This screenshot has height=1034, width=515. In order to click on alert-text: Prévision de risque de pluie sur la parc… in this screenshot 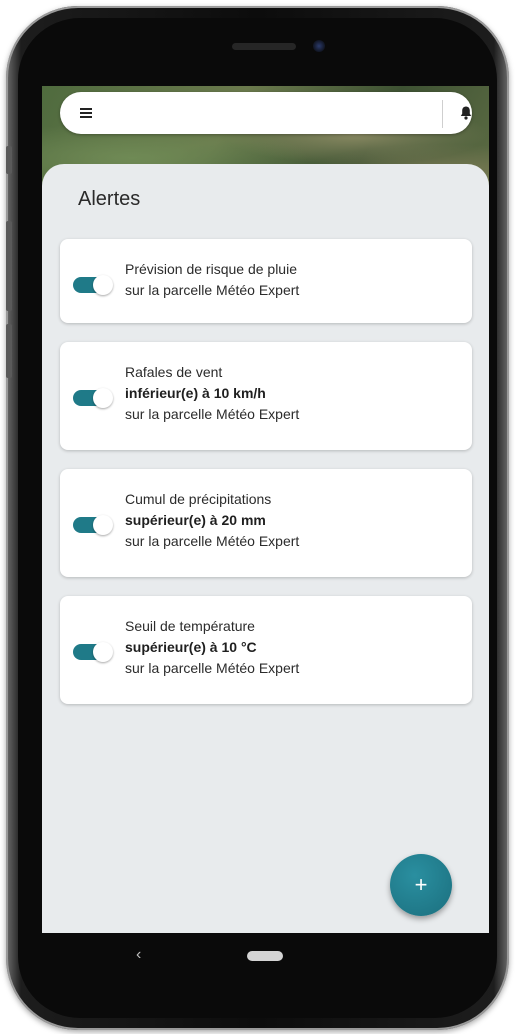, I will do `click(212, 280)`.